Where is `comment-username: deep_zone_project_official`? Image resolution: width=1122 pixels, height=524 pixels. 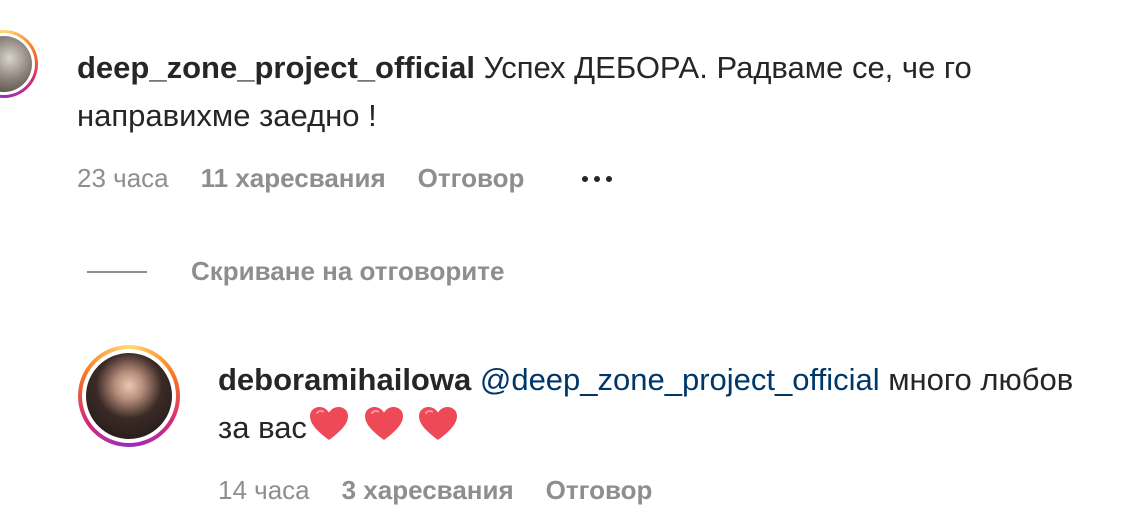
comment-username: deep_zone_project_official is located at coordinates (276, 67).